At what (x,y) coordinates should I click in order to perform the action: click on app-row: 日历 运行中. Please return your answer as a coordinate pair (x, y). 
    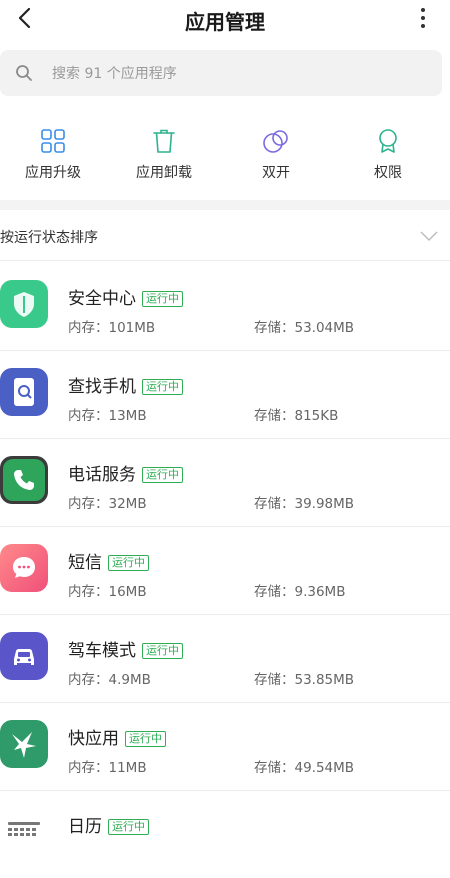
    Looking at the image, I should click on (225, 834).